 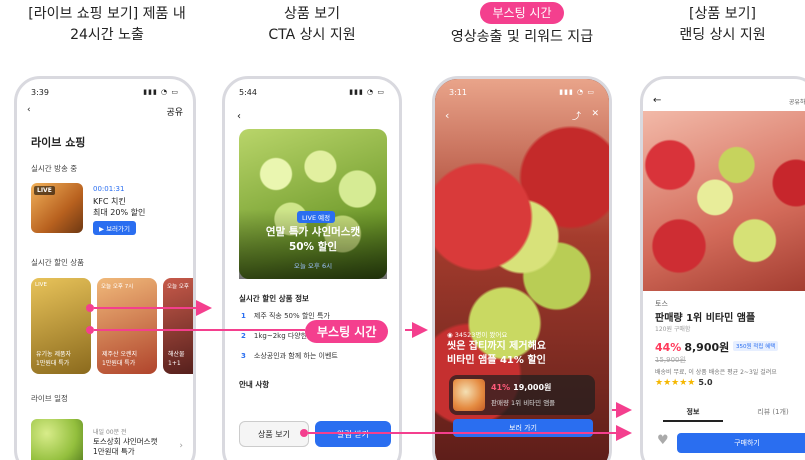 I want to click on headline-line: 씻은 잡티까지 제거해요, so click(x=496, y=346).